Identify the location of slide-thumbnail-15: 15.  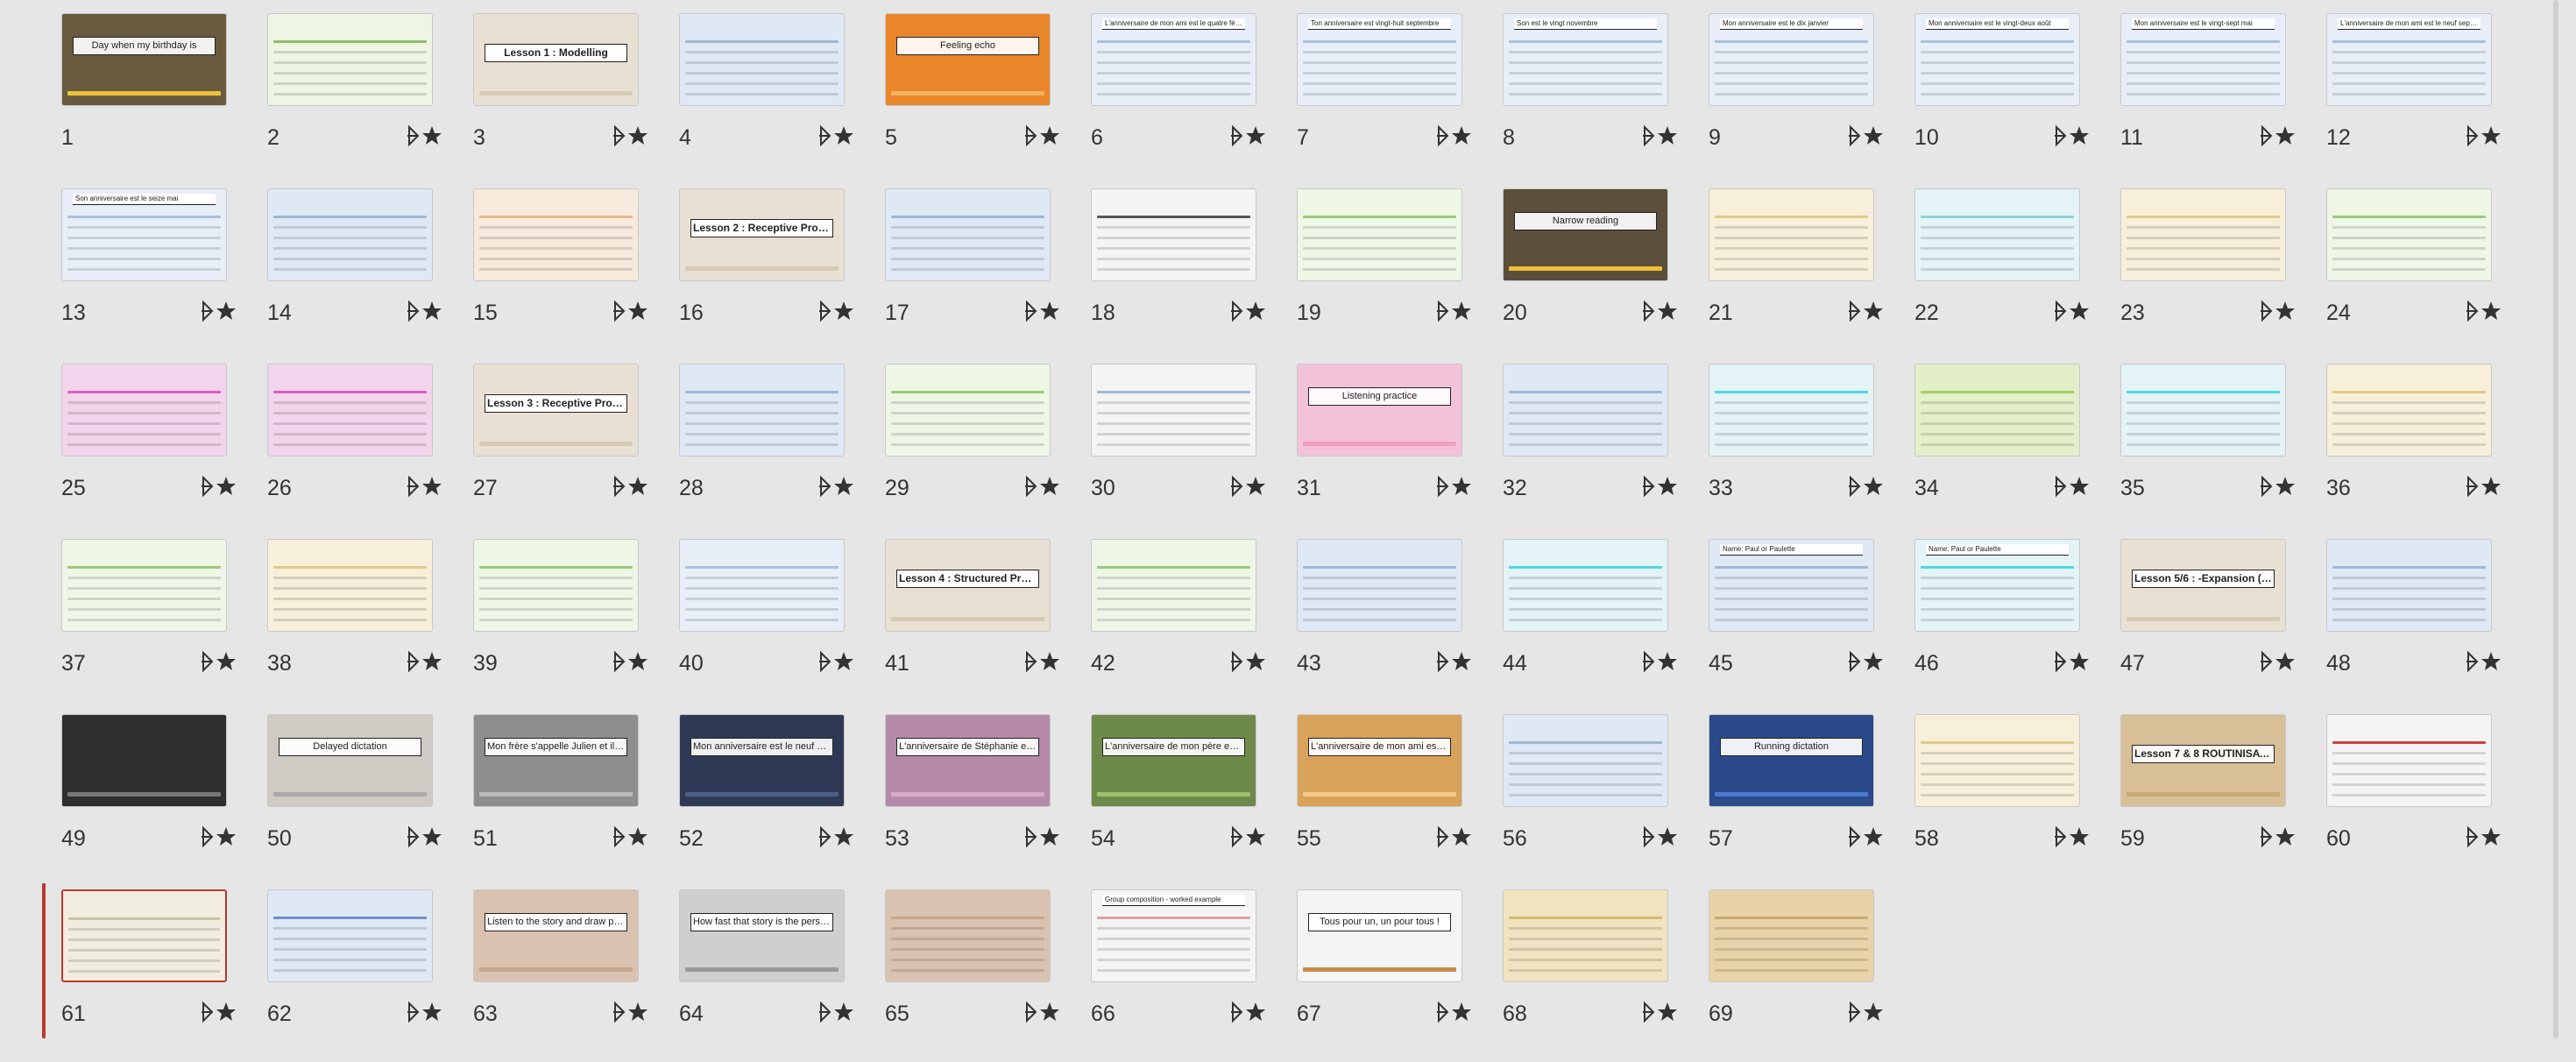
(560, 271).